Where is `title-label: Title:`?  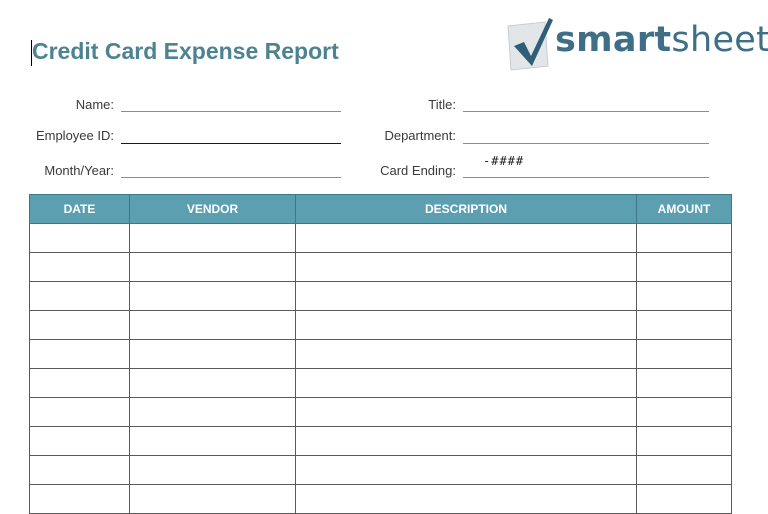 title-label: Title: is located at coordinates (442, 104).